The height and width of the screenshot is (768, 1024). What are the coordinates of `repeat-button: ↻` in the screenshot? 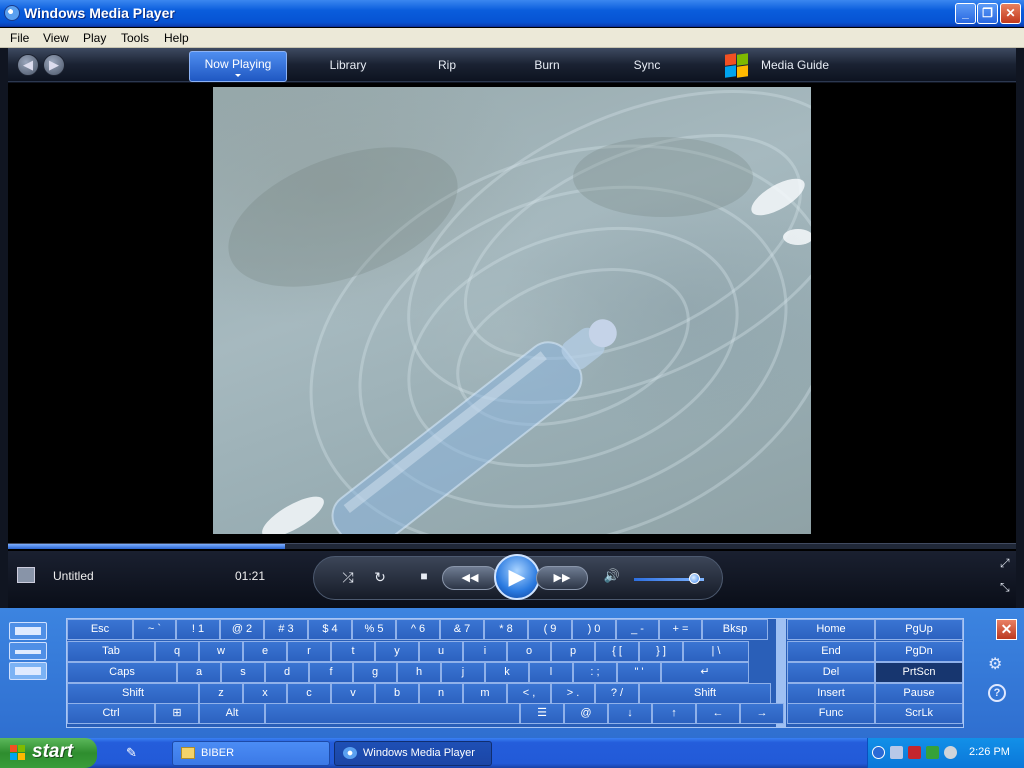 It's located at (380, 577).